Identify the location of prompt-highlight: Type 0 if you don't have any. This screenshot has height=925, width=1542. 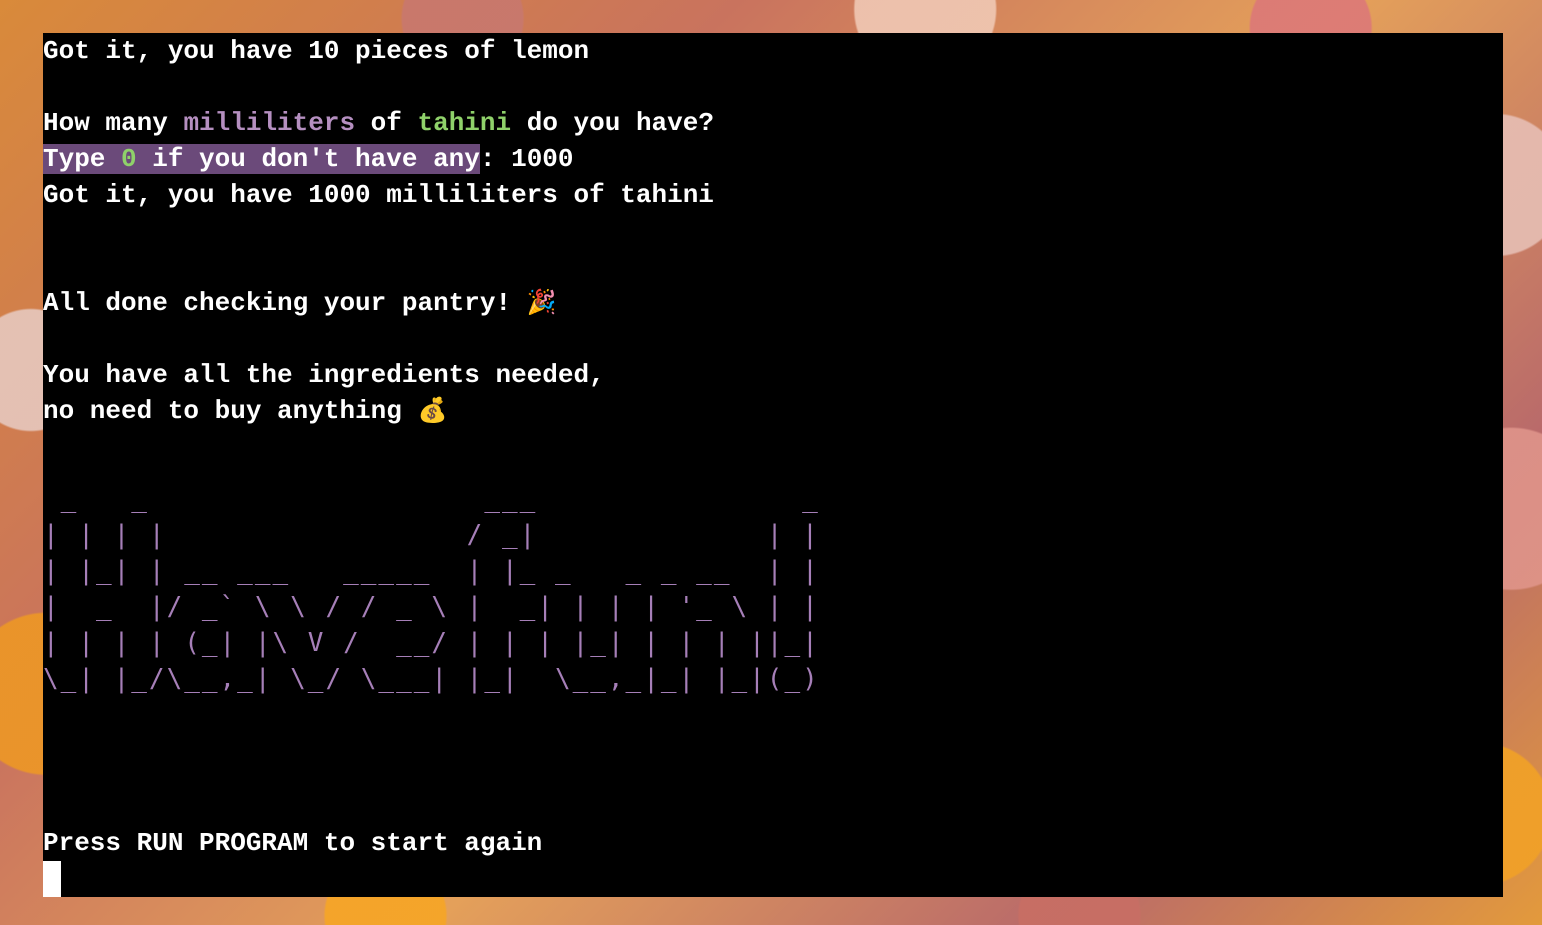
(261, 159).